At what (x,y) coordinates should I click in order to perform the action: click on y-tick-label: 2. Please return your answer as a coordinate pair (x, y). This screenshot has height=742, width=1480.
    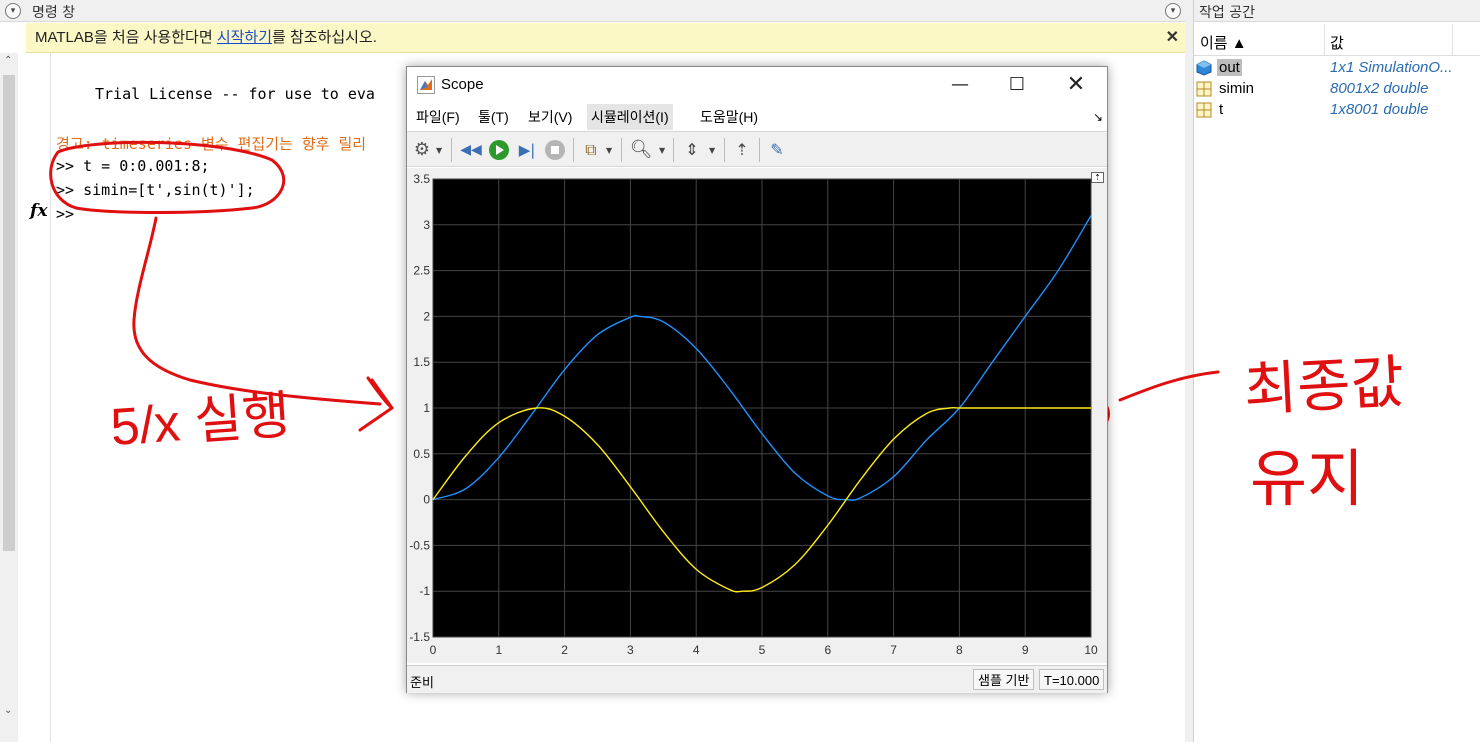
    Looking at the image, I should click on (426, 316).